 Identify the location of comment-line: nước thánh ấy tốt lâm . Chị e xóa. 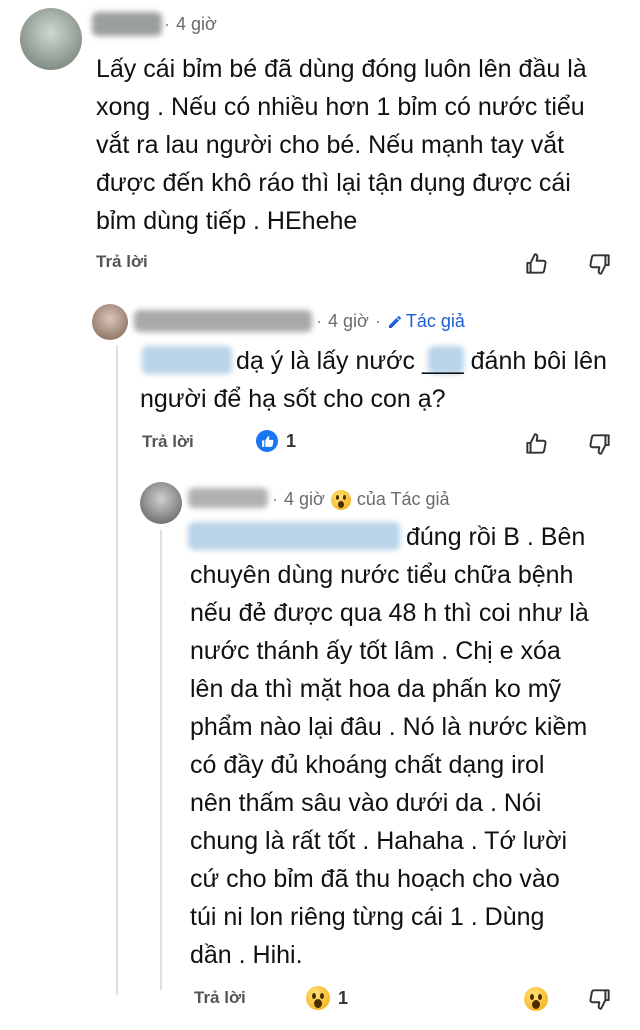
(375, 651).